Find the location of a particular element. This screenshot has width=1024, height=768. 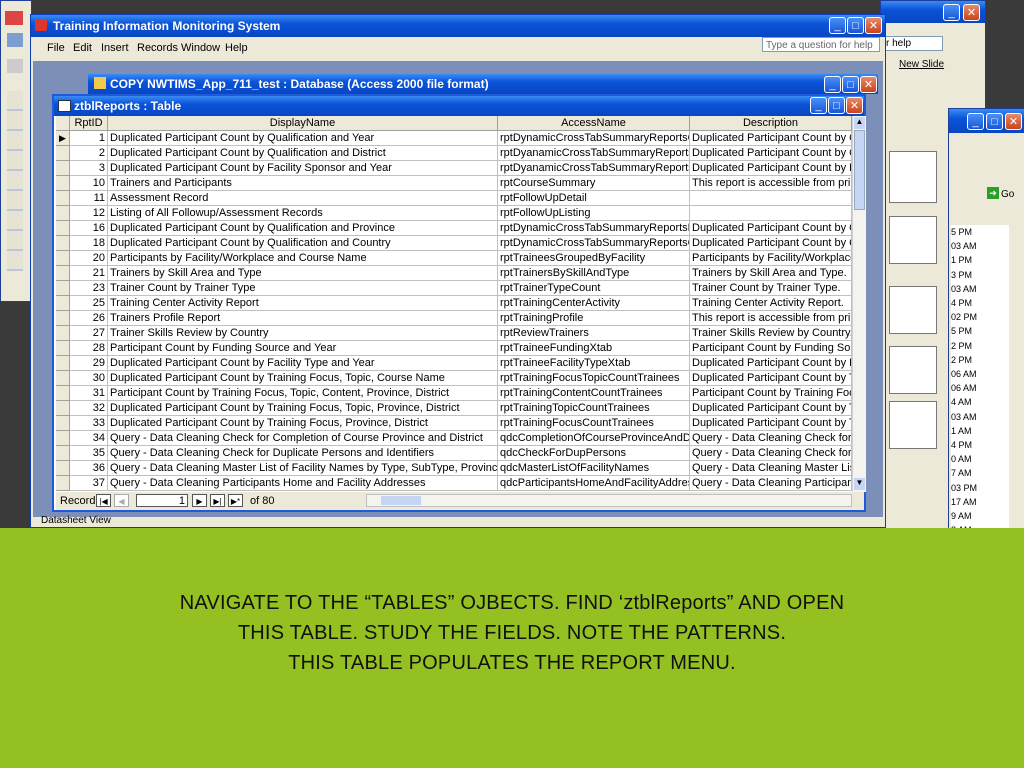

table-cell-accessname: rptFollowUpListing is located at coordinates (594, 213).